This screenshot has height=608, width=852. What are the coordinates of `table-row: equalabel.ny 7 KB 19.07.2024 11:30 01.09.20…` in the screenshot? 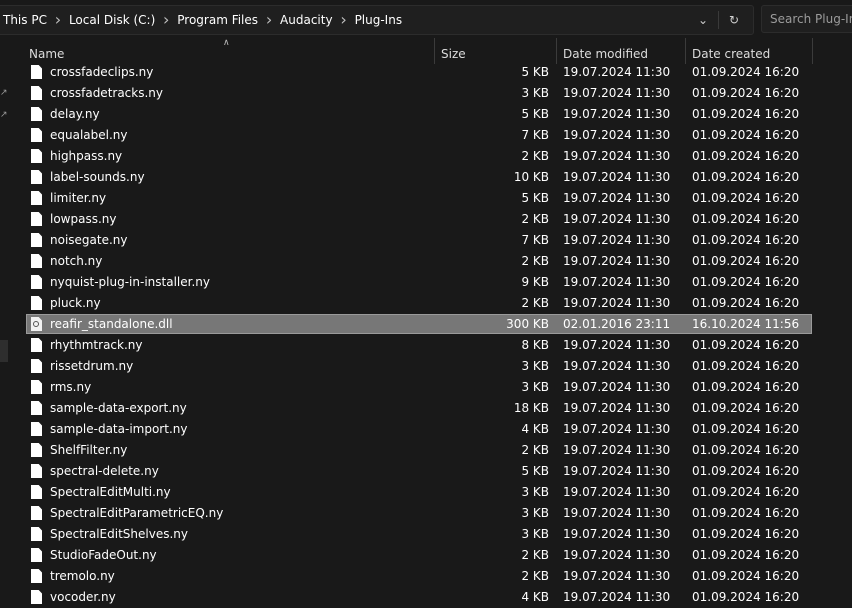 It's located at (431, 135).